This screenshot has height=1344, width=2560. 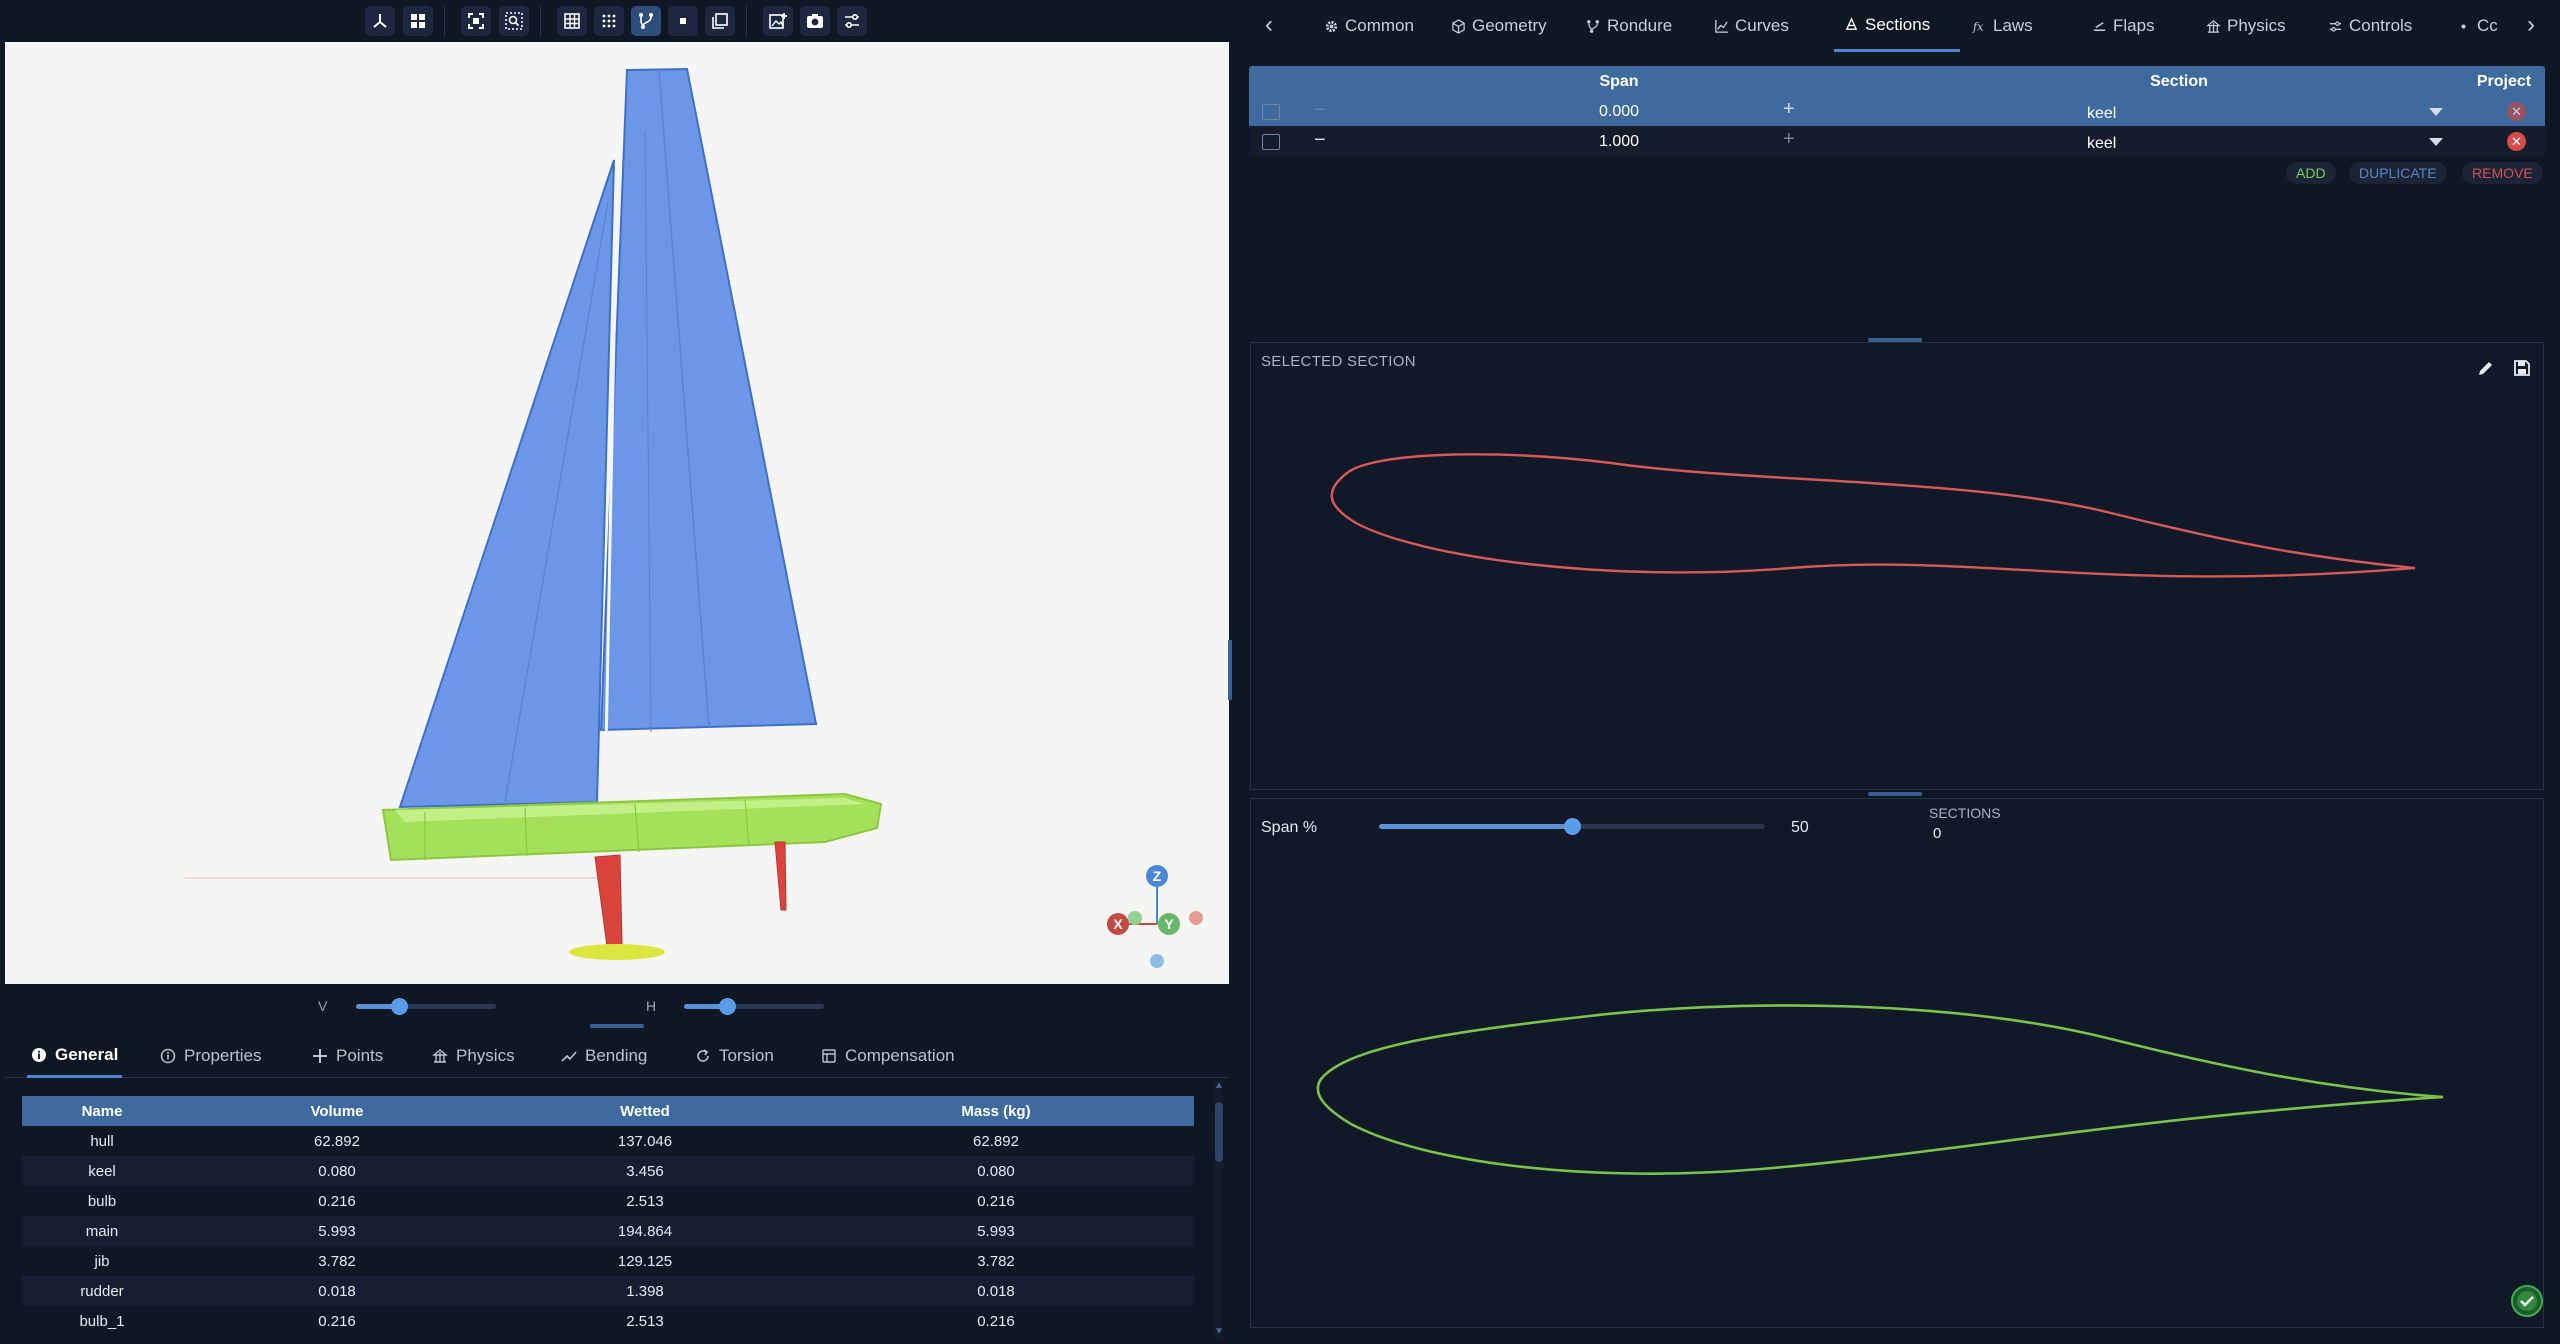 What do you see at coordinates (102, 1321) in the screenshot?
I see `cell-name: bulb_1` at bounding box center [102, 1321].